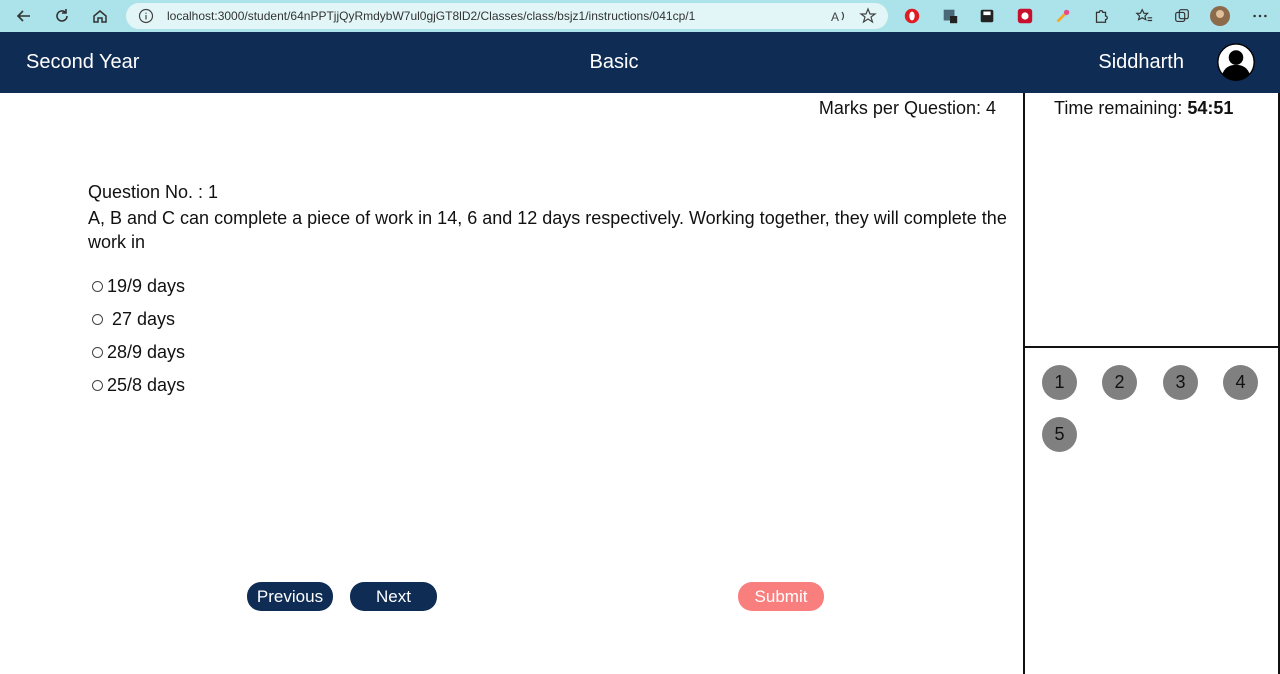  What do you see at coordinates (640, 62) in the screenshot?
I see `app-header: Second Year Basic Siddharth` at bounding box center [640, 62].